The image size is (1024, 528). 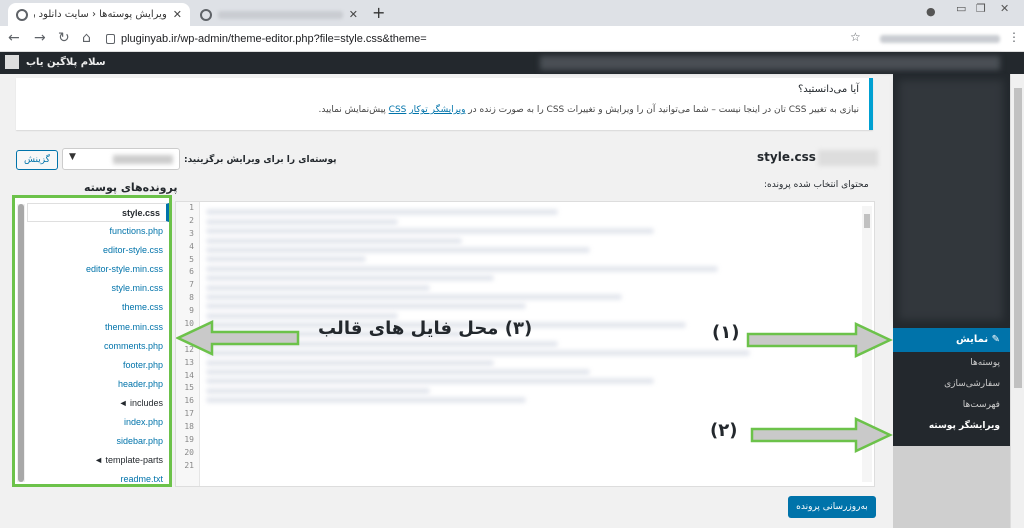 What do you see at coordinates (726, 332) in the screenshot?
I see `annotation-one: (۱)` at bounding box center [726, 332].